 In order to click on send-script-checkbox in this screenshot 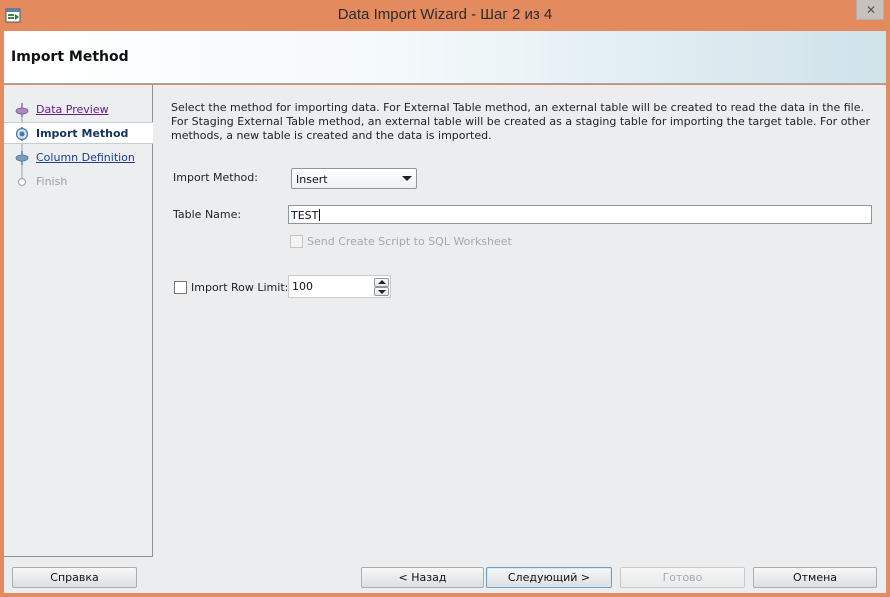, I will do `click(296, 241)`.